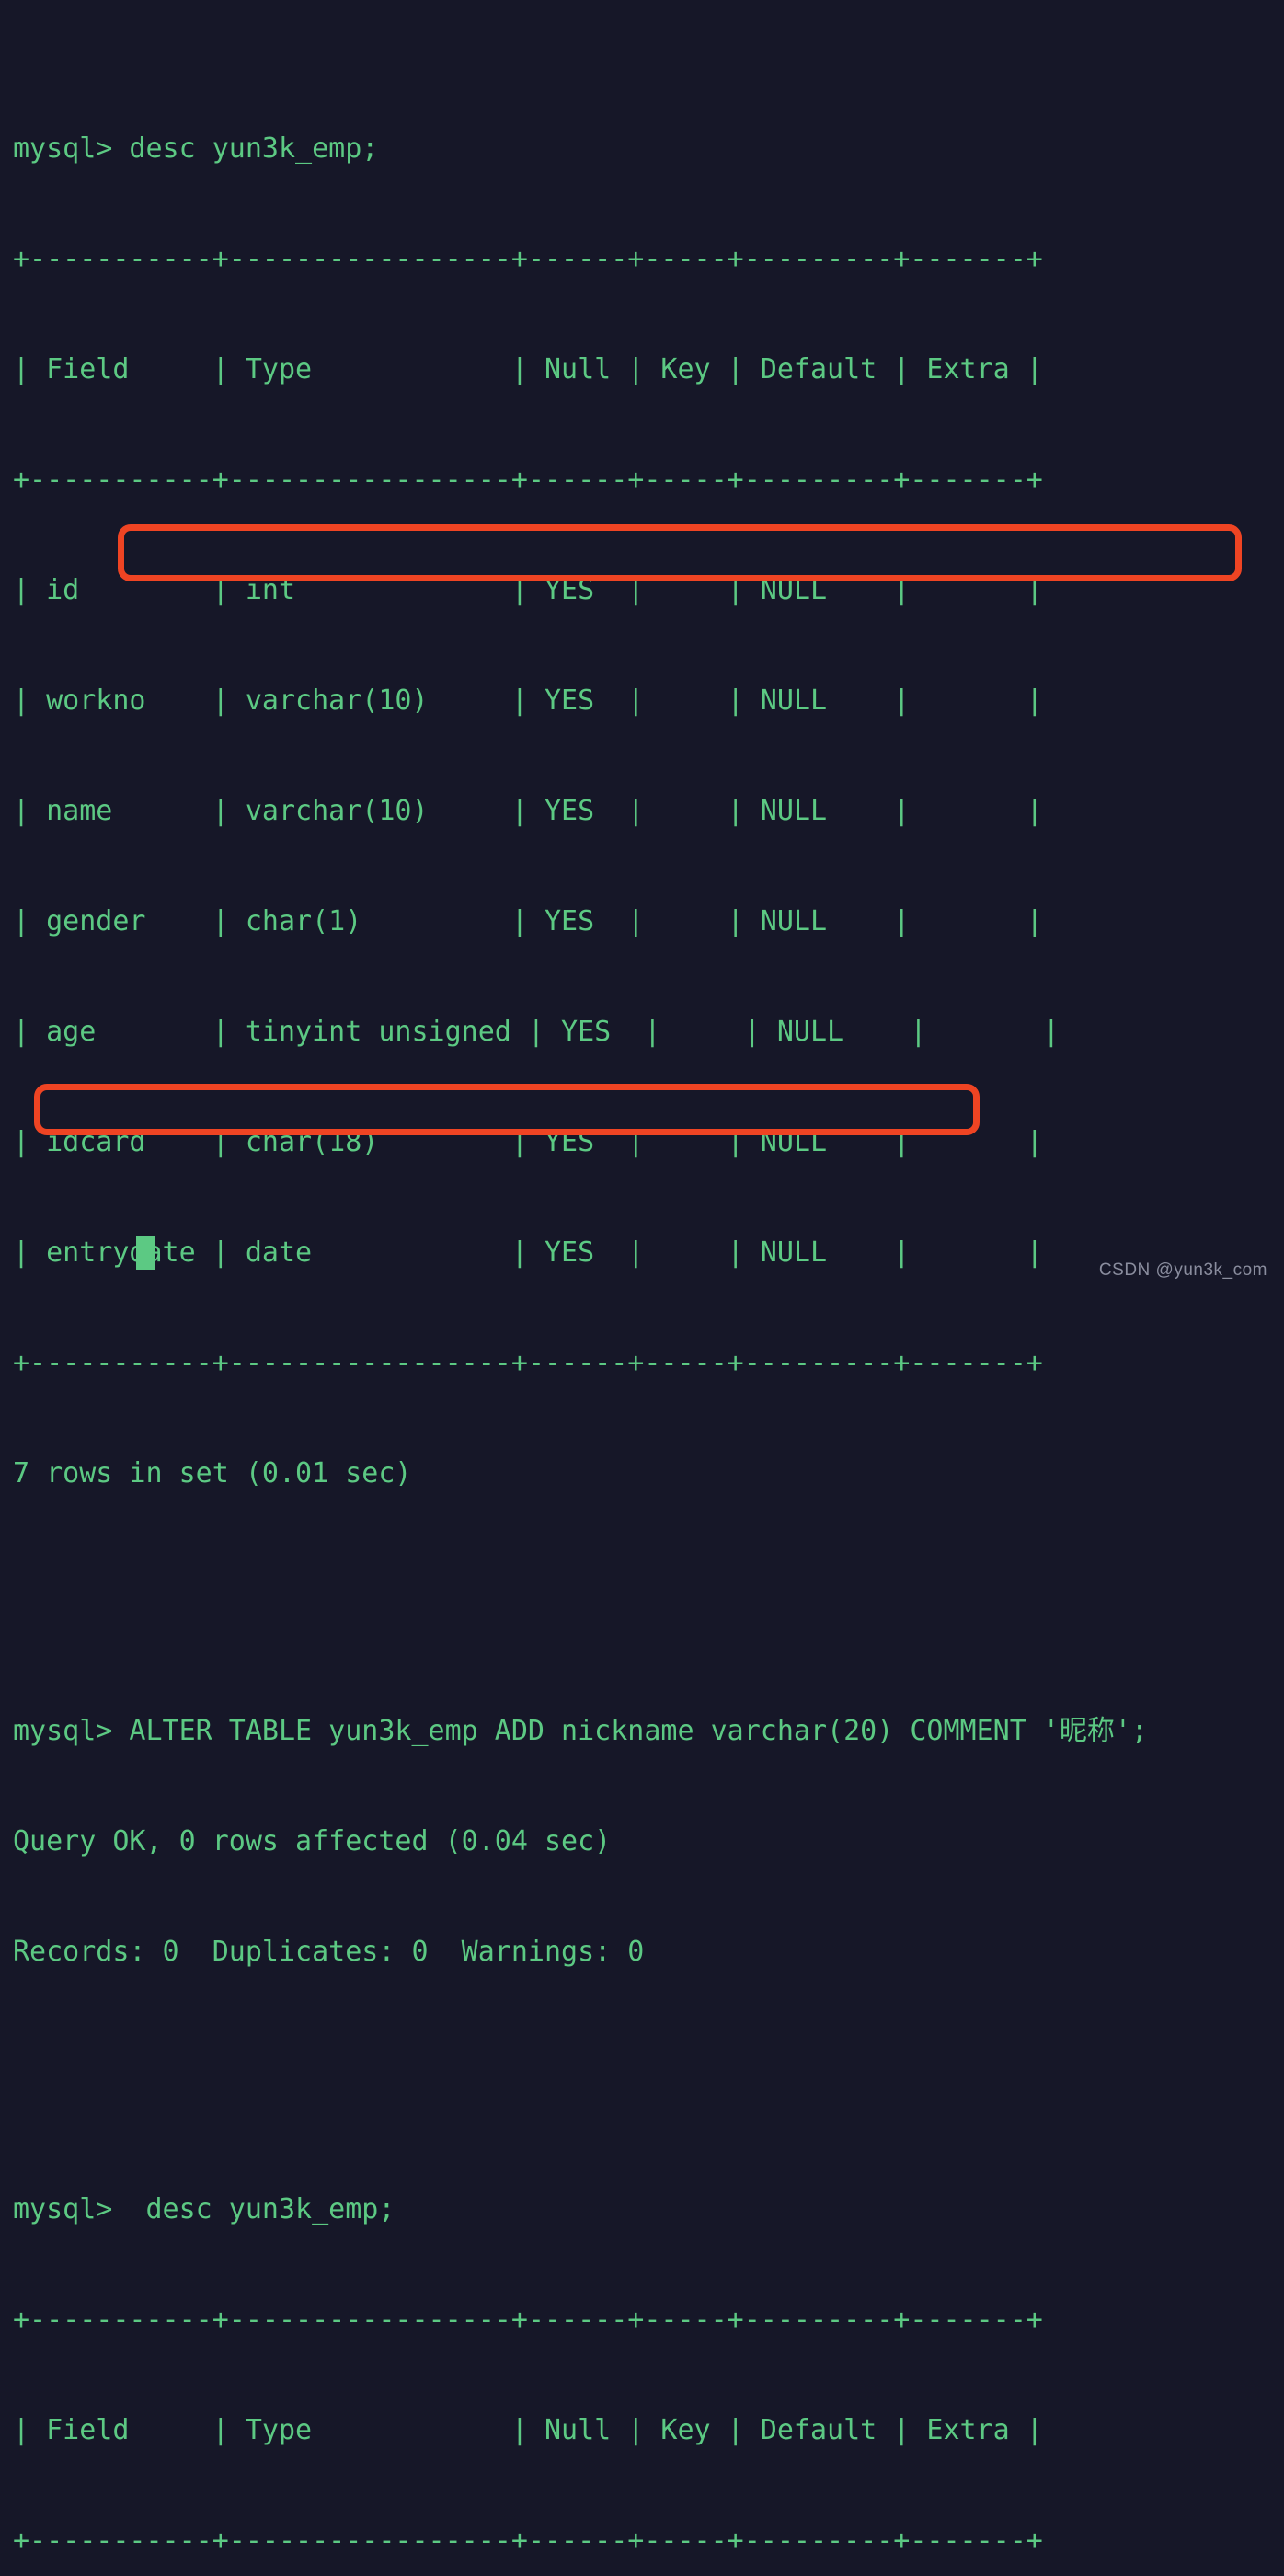 This screenshot has height=2576, width=1284. What do you see at coordinates (205, 2209) in the screenshot?
I see `prompt-line-2: mysql> desc yun3k_emp;` at bounding box center [205, 2209].